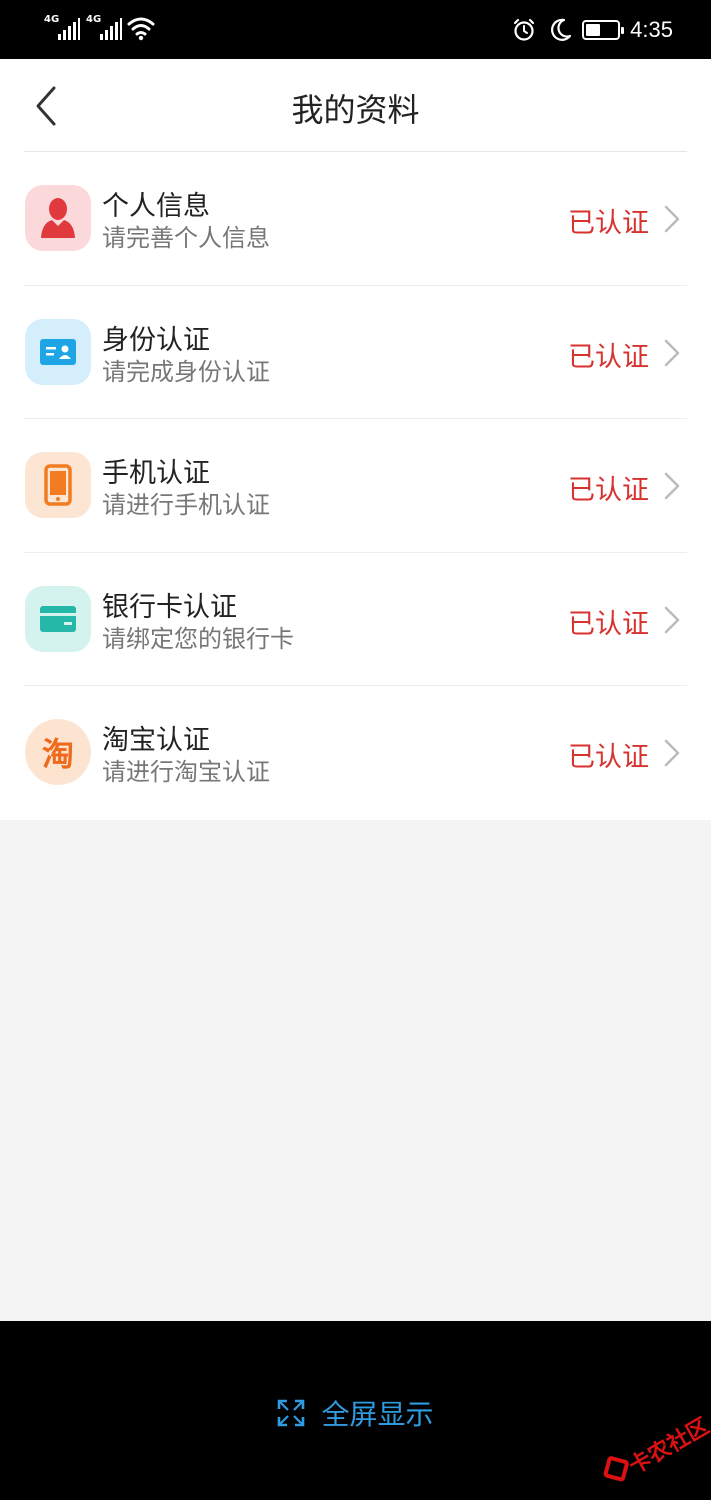  Describe the element at coordinates (186, 371) in the screenshot. I see `item-subtitle: 请完成身份认证` at that location.